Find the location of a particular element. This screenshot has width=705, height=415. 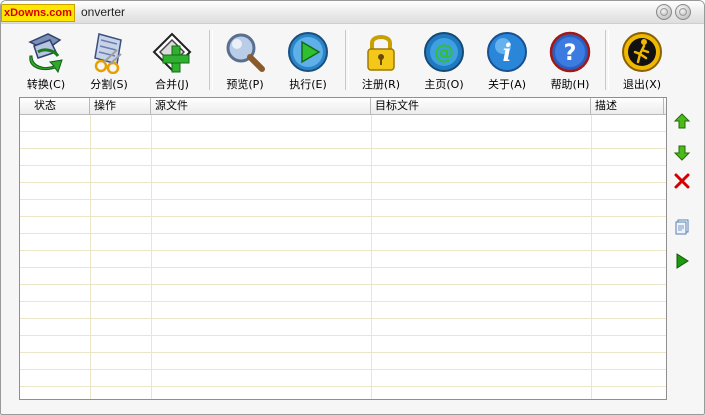

window-title: onverter is located at coordinates (103, 12).